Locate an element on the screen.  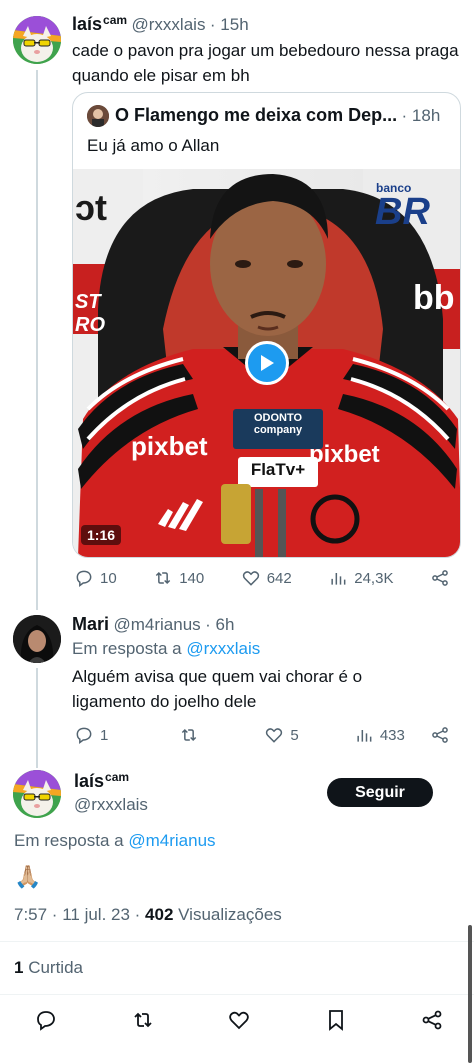
tweet-header: laíscam @rxxxlais · 15h is located at coordinates (160, 24).